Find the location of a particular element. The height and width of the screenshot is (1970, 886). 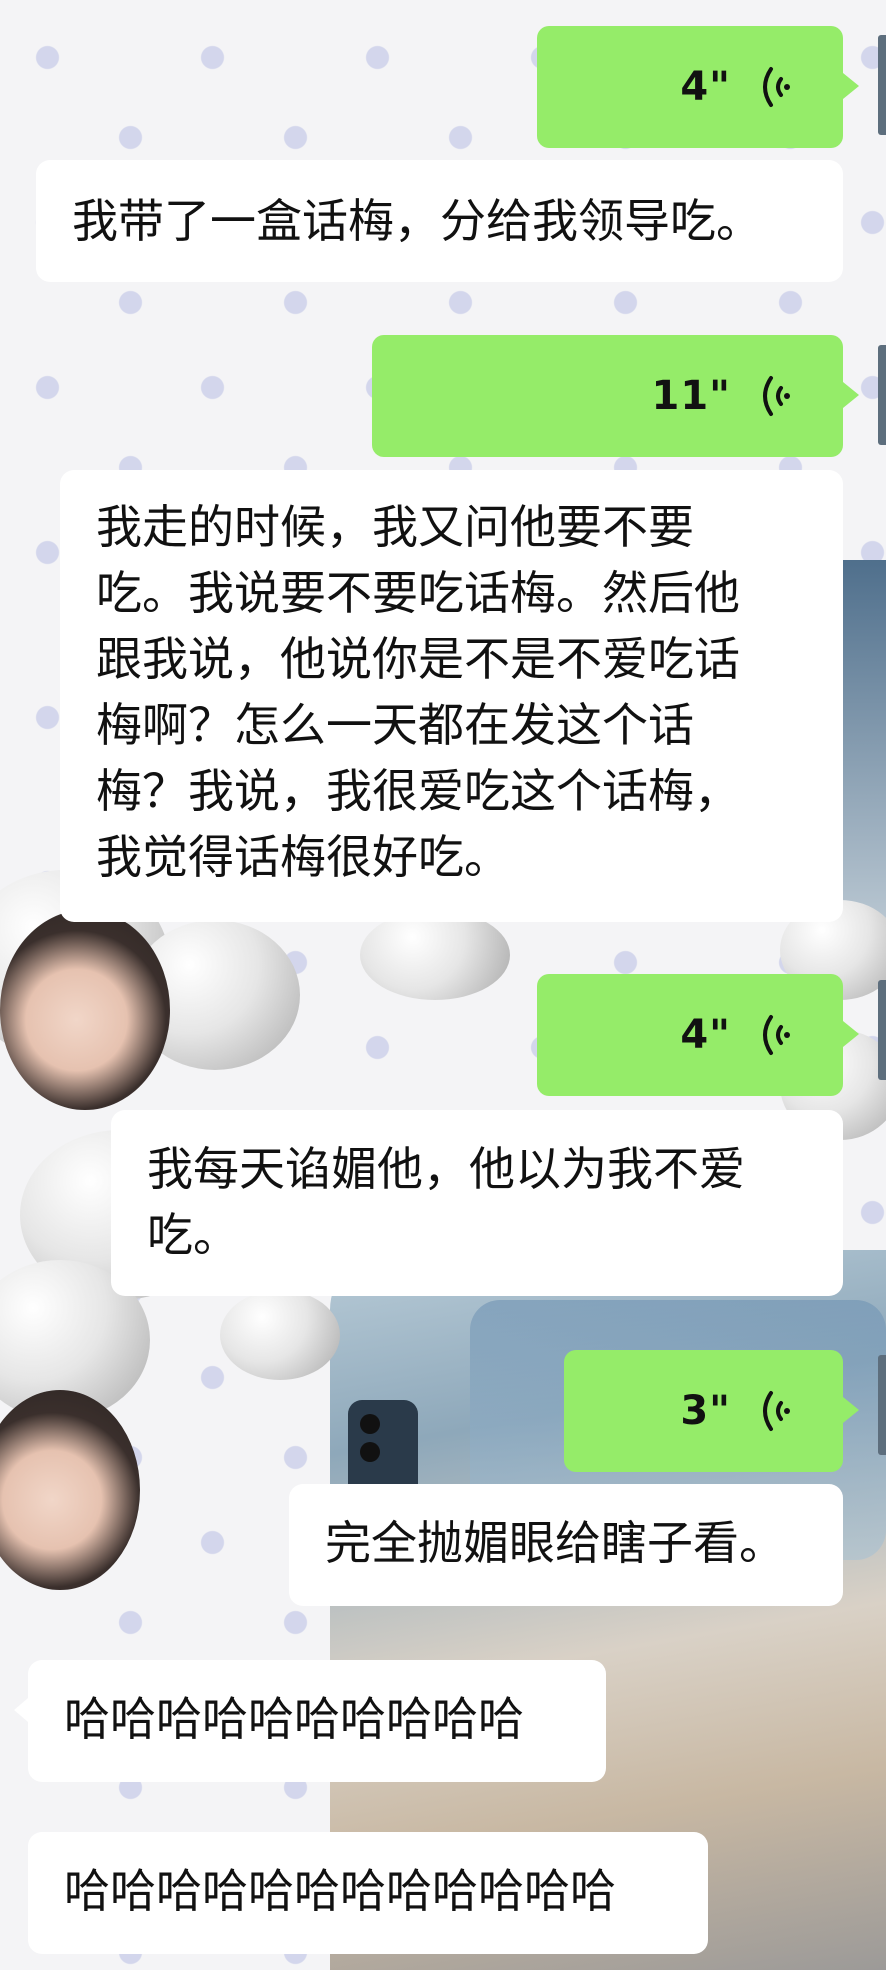

text-message: 我每天谄媚他，他以为我不爱 吃。 is located at coordinates (477, 1203).